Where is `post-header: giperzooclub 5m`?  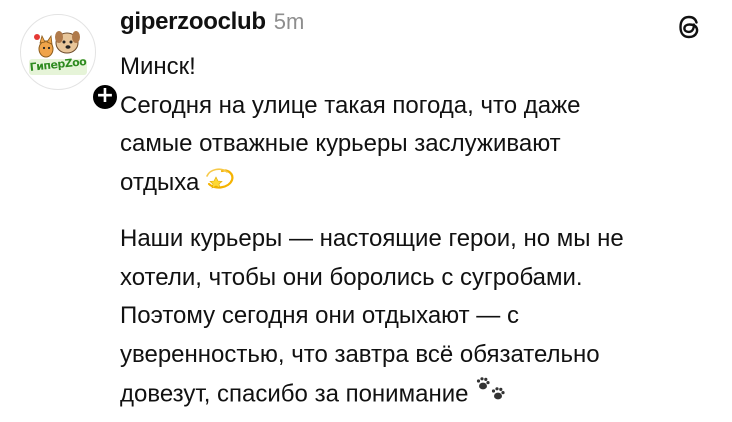 post-header: giperzooclub 5m is located at coordinates (212, 26).